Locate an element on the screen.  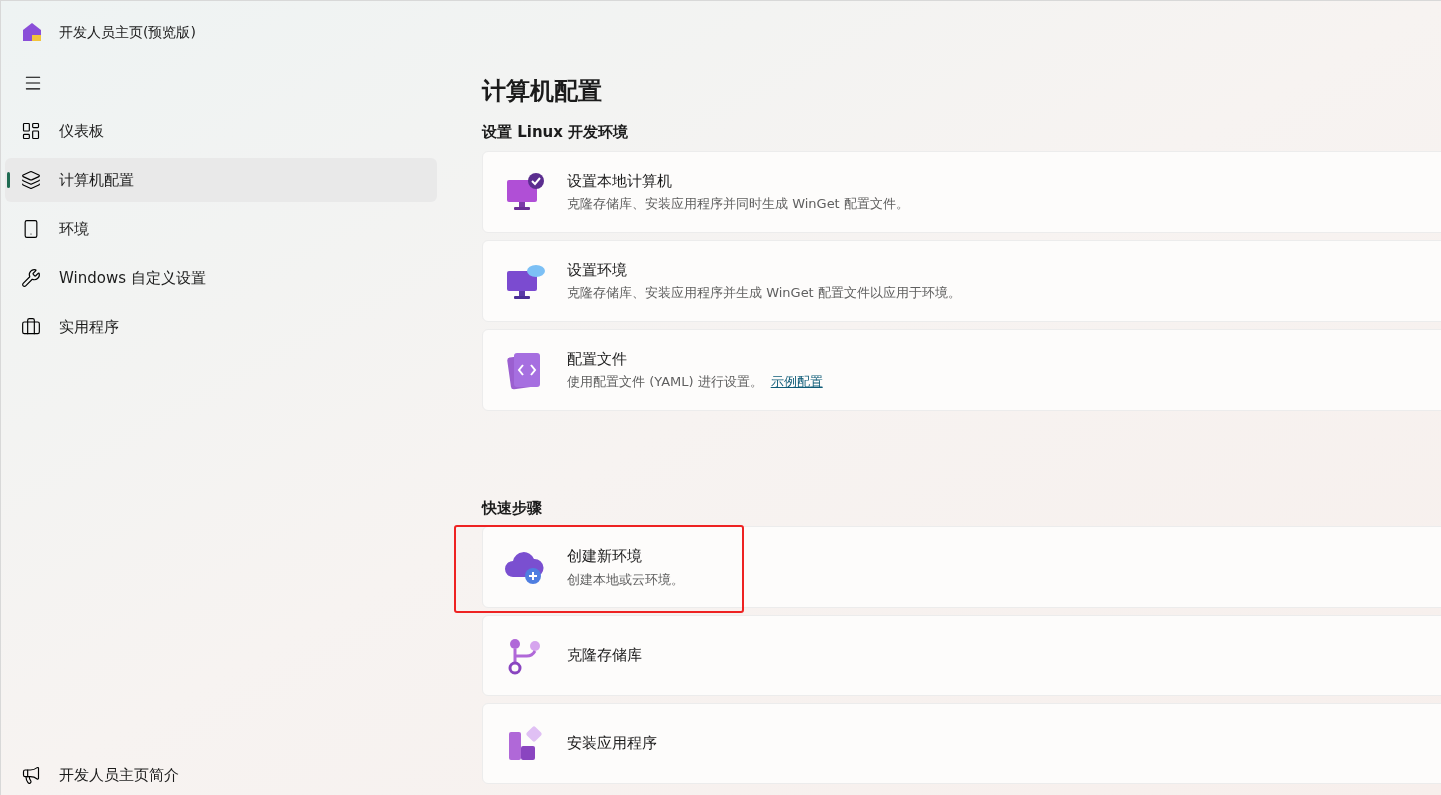
section-heading: 快速步骤 is located at coordinates (512, 508).